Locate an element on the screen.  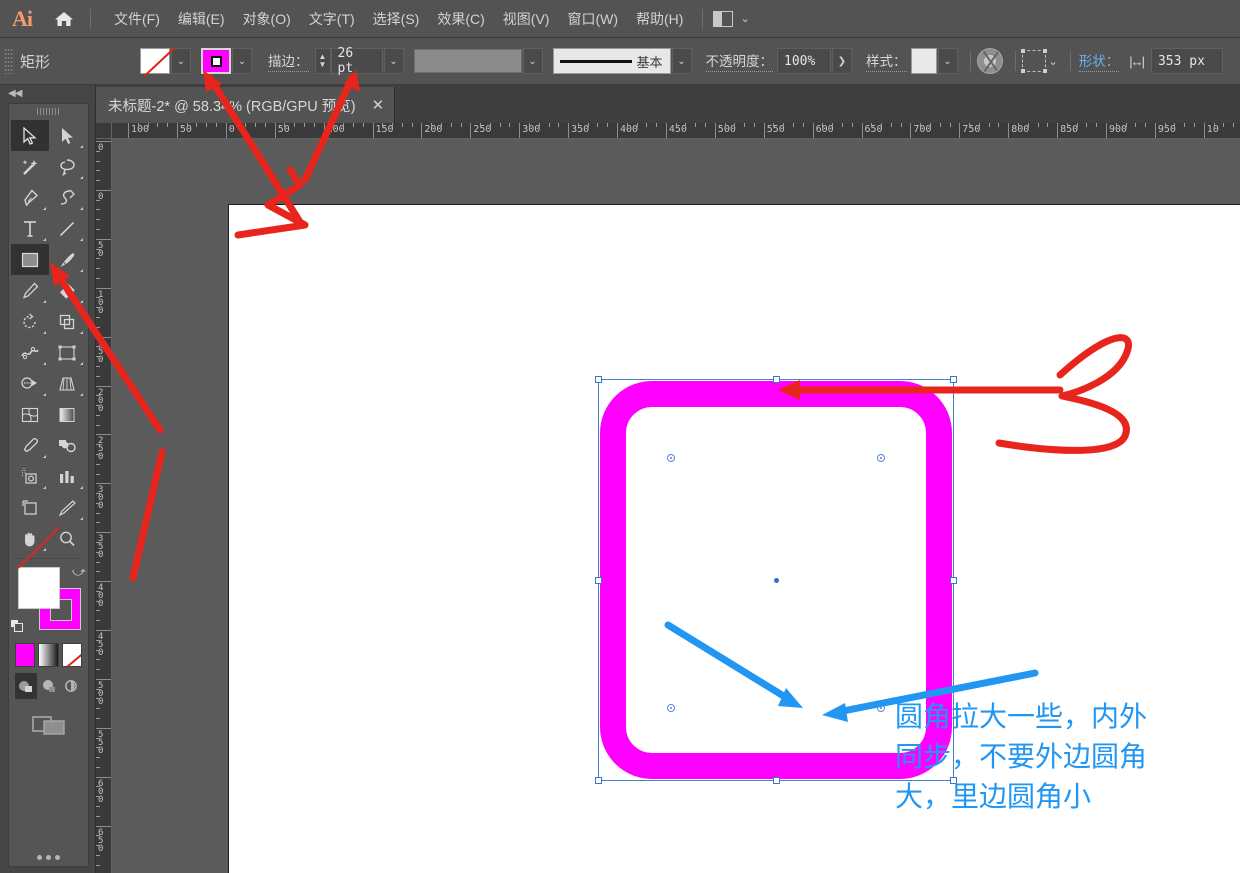
mesh-tool is located at coordinates (30, 414).